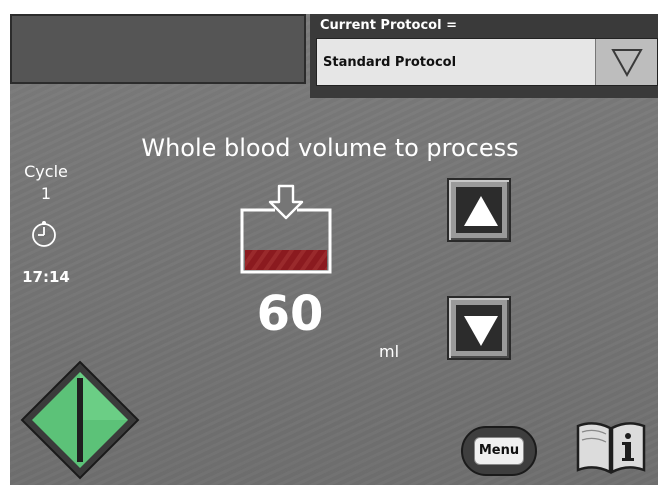 This screenshot has width=658, height=485. What do you see at coordinates (80, 420) in the screenshot?
I see `start-button` at bounding box center [80, 420].